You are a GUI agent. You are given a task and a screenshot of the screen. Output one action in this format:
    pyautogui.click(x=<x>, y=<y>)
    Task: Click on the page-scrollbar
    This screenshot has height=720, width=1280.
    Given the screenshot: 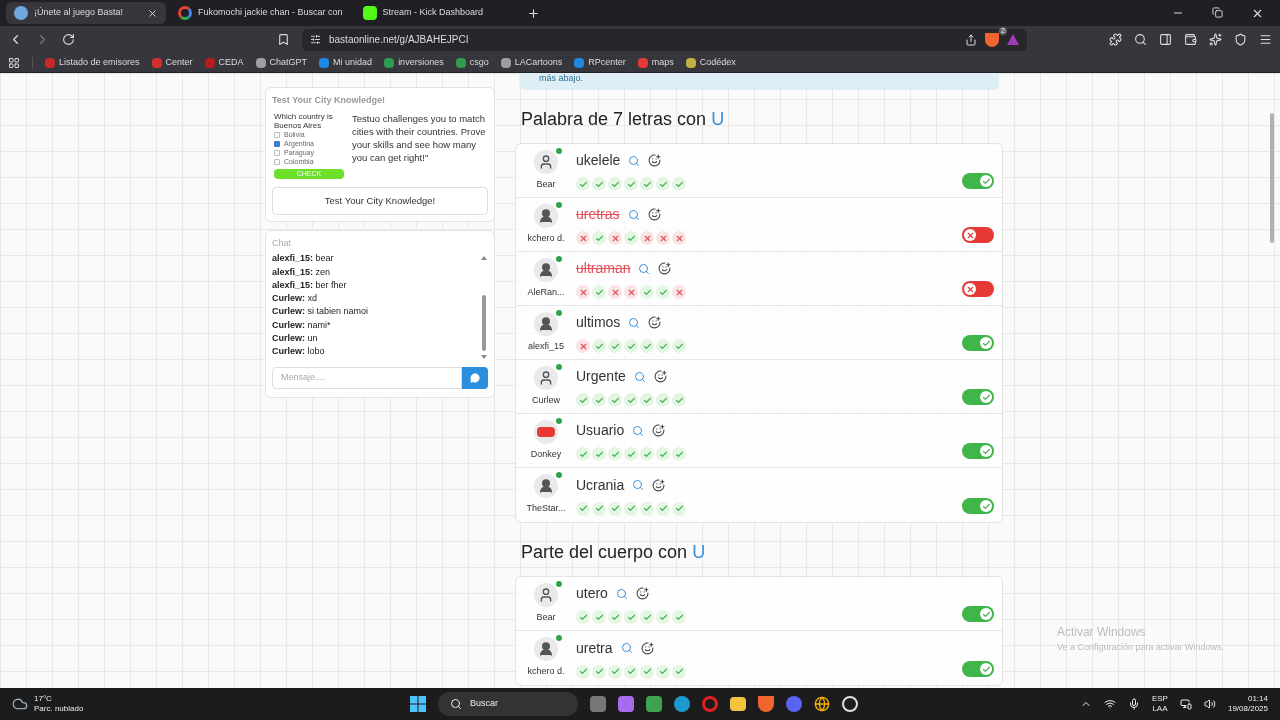 What is the action you would take?
    pyautogui.click(x=1272, y=178)
    